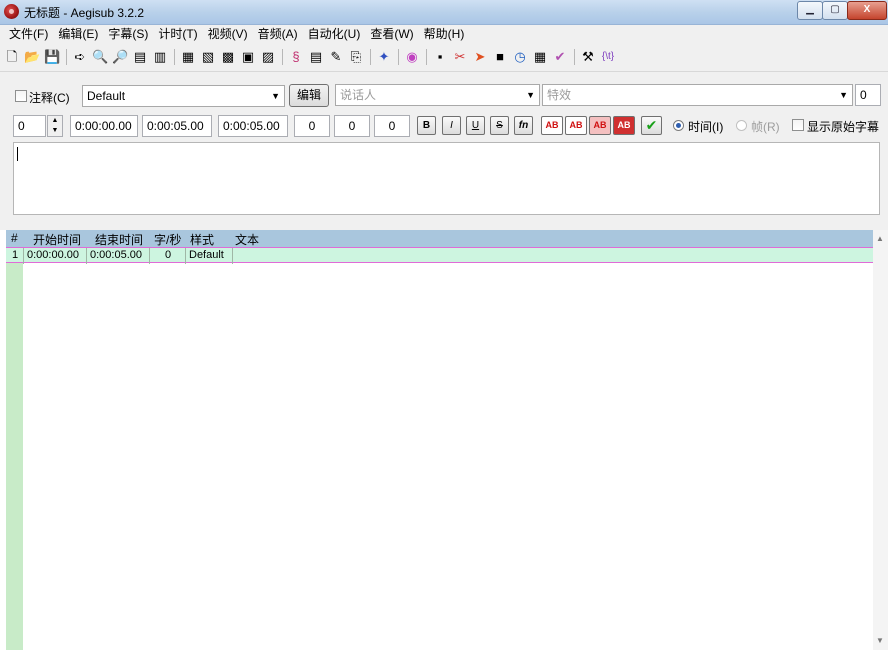 The width and height of the screenshot is (888, 650). What do you see at coordinates (52, 57) in the screenshot?
I see `save-icon: 💾` at bounding box center [52, 57].